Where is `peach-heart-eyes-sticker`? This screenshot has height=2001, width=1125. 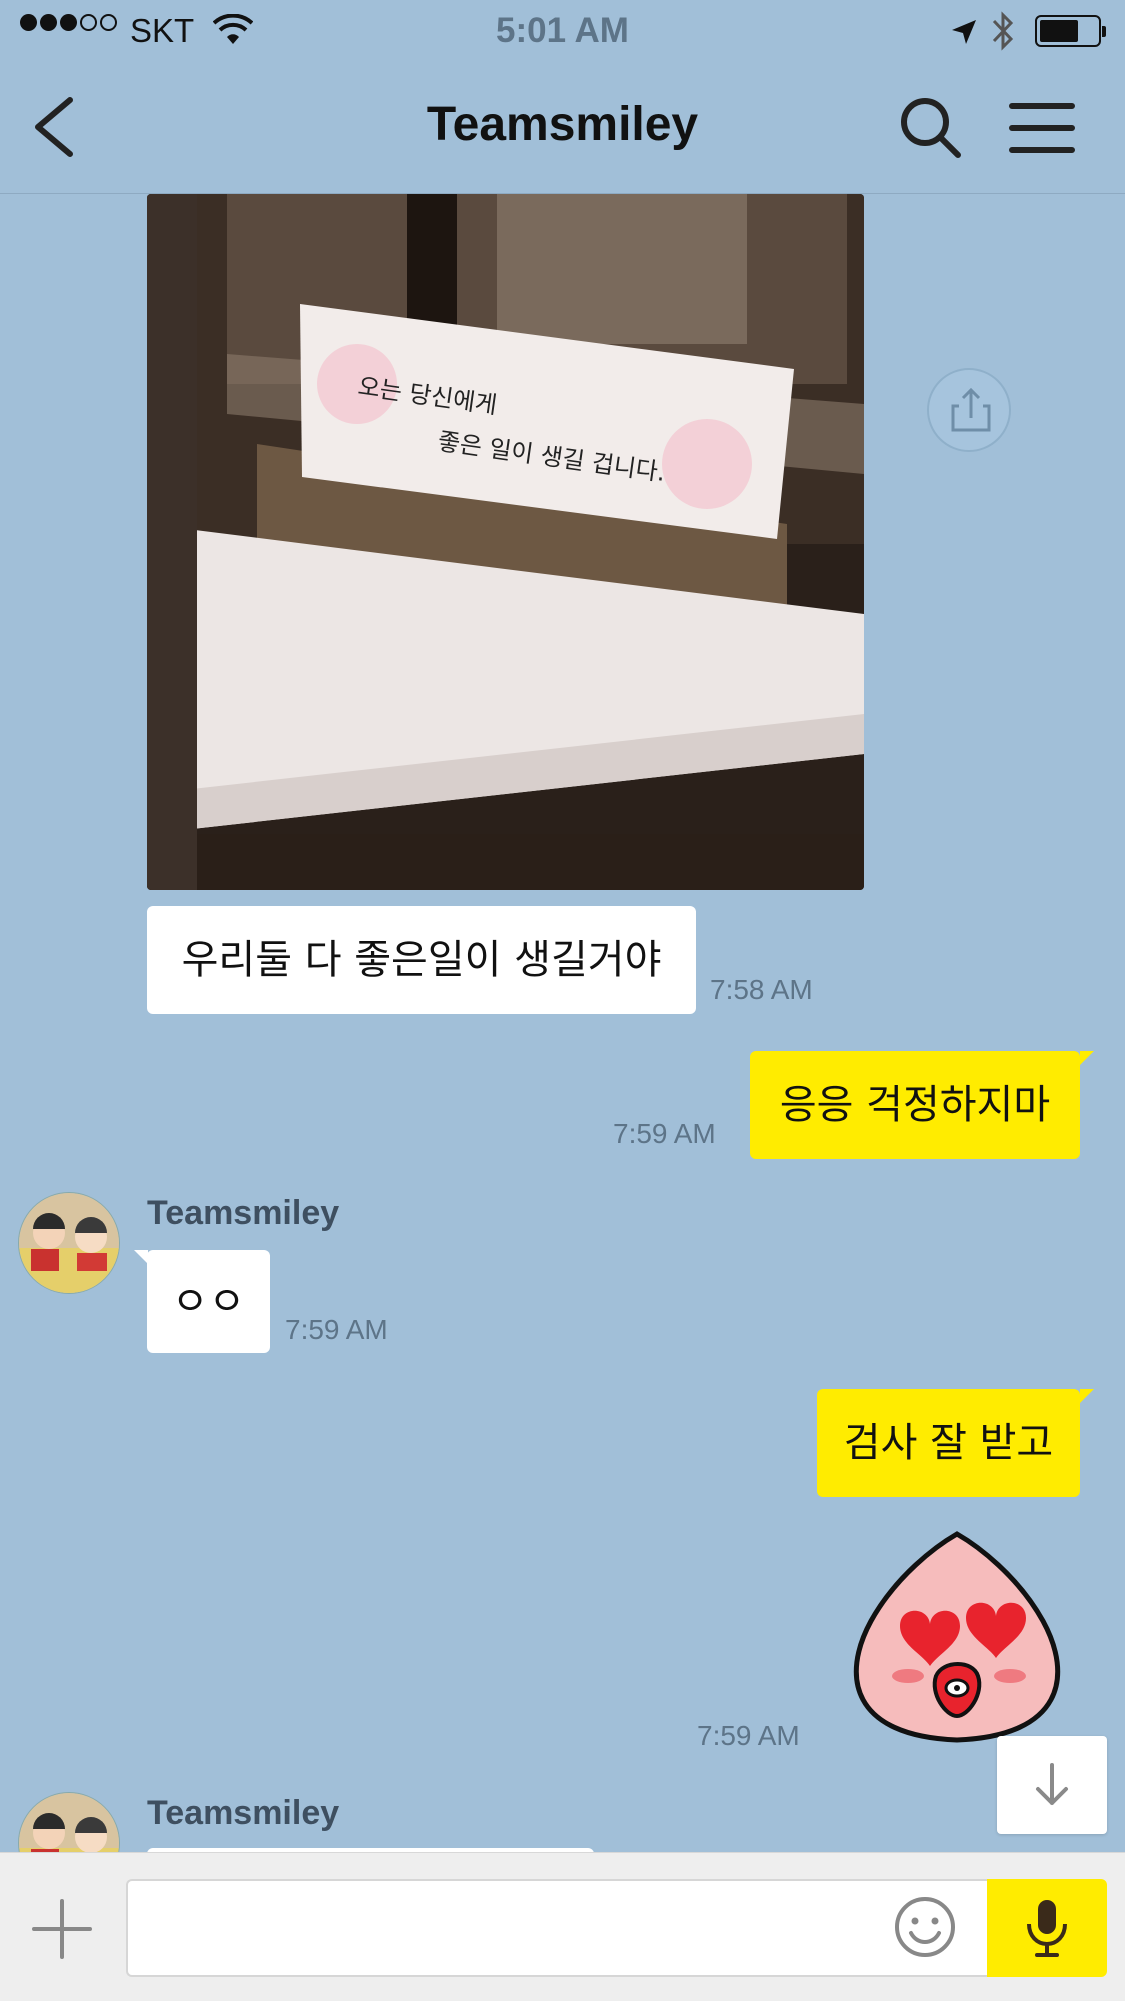
peach-heart-eyes-sticker is located at coordinates (957, 1637).